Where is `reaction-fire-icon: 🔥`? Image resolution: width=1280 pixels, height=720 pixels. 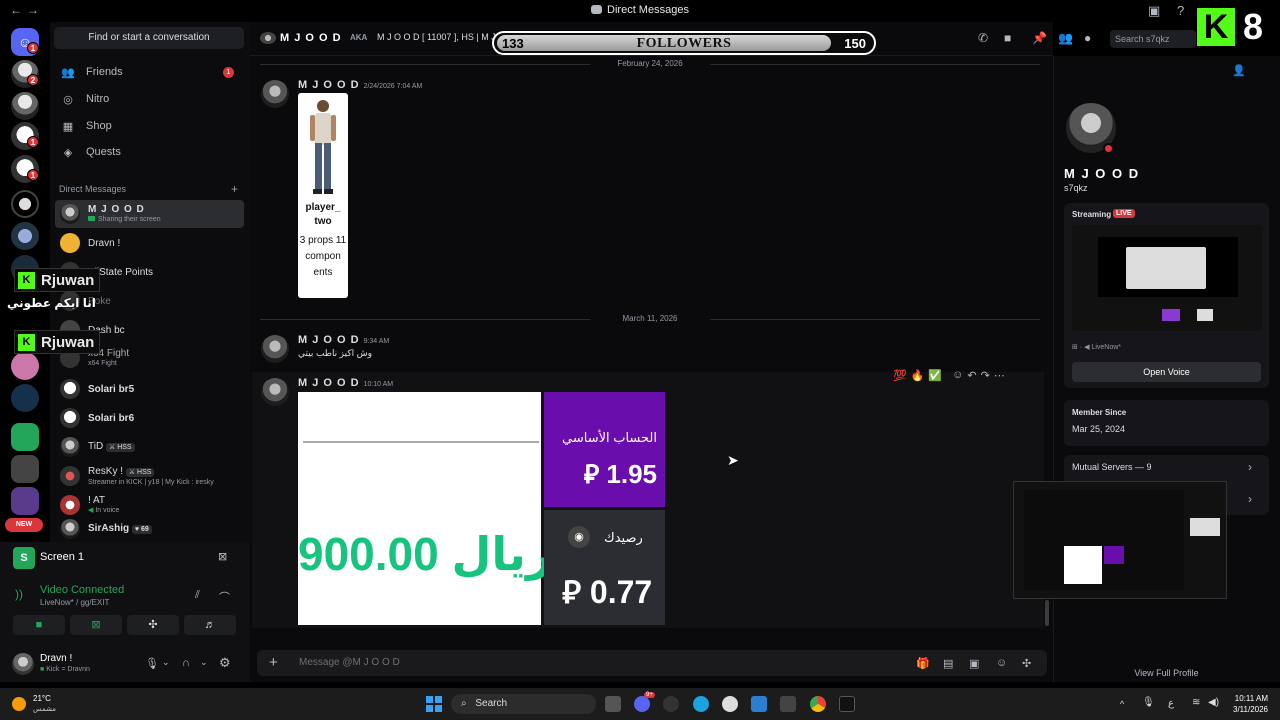 reaction-fire-icon: 🔥 is located at coordinates (918, 375).